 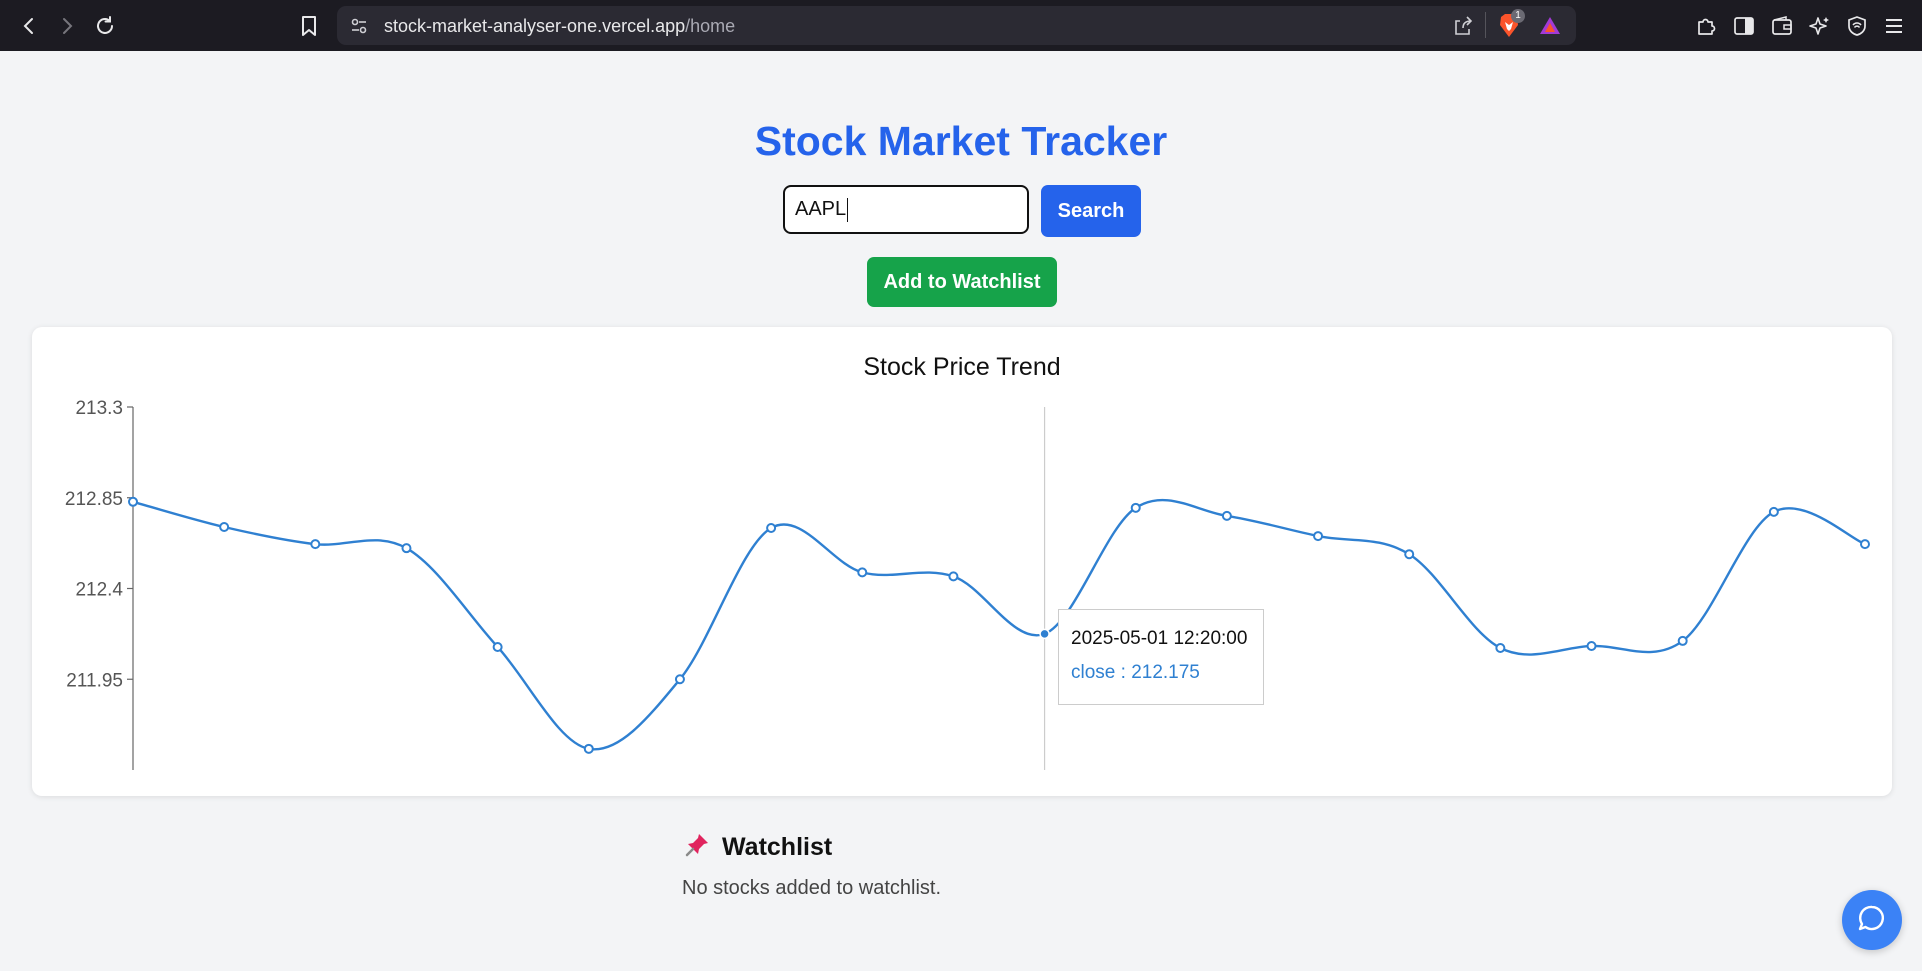 I want to click on watchlist-title: Watchlist, so click(x=777, y=847).